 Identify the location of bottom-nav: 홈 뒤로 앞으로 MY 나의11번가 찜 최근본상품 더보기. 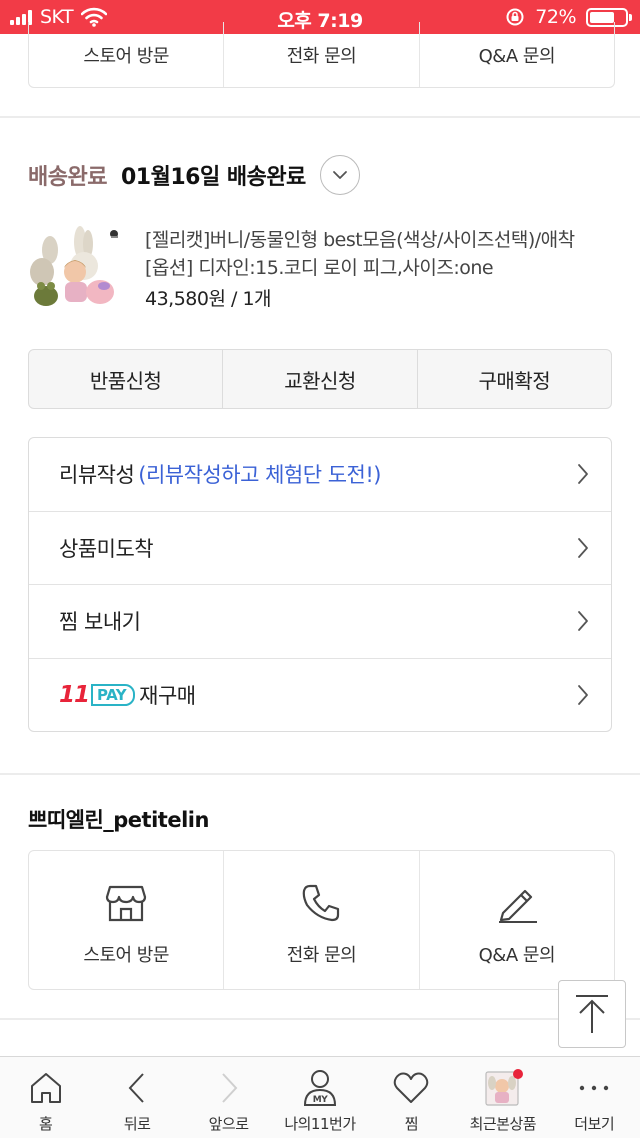
(320, 1097).